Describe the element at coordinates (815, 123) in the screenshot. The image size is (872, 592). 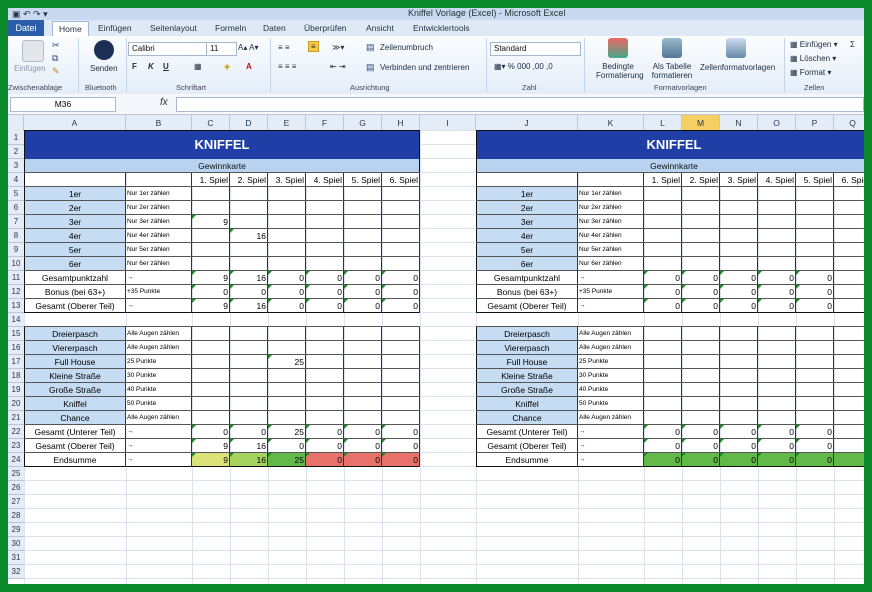
I see `column-header-p: P` at that location.